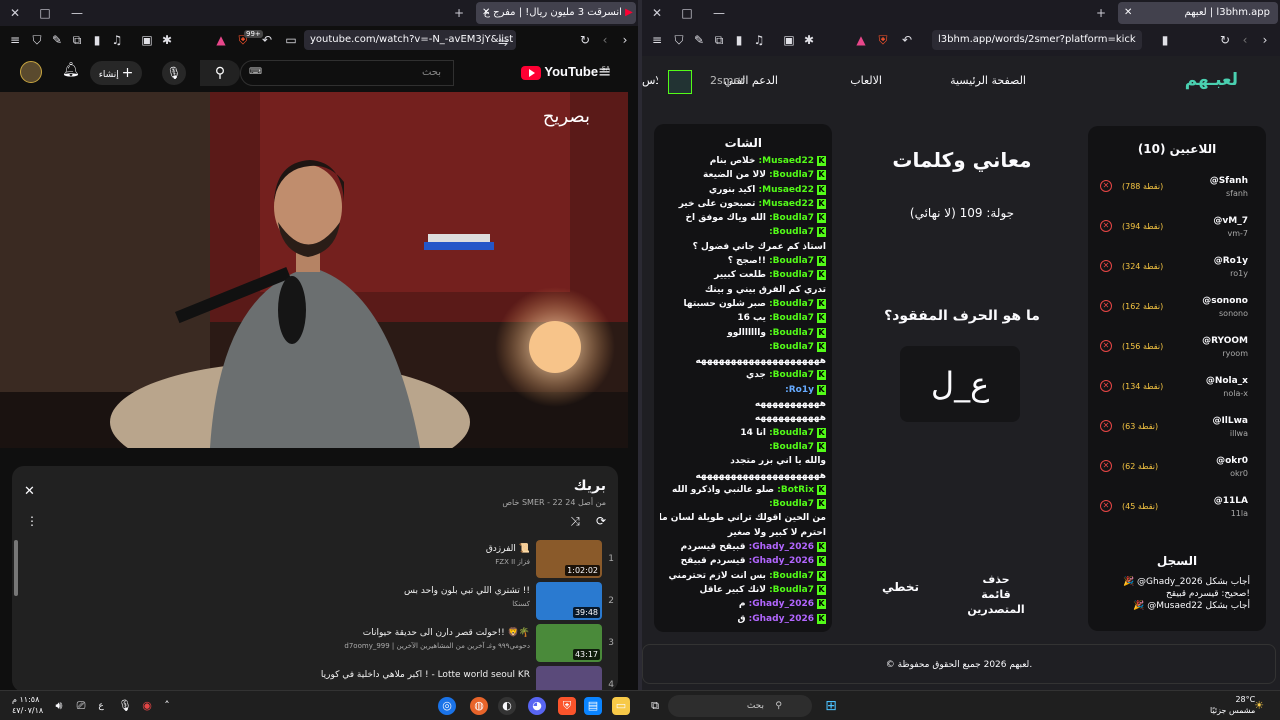 The image size is (1280, 720). Describe the element at coordinates (167, 40) in the screenshot. I see `puzzle-icon: ✱` at that location.